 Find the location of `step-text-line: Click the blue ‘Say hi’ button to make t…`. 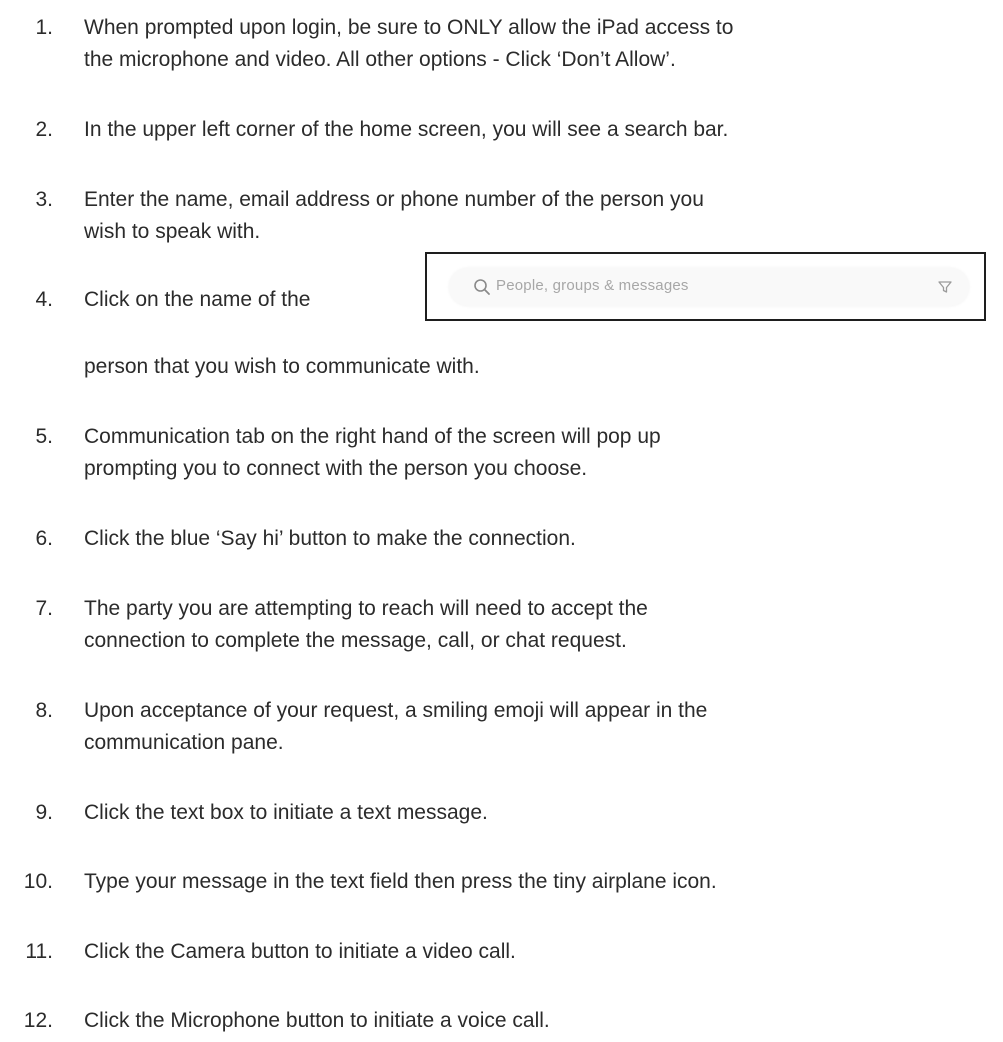

step-text-line: Click the blue ‘Say hi’ button to make t… is located at coordinates (330, 538).